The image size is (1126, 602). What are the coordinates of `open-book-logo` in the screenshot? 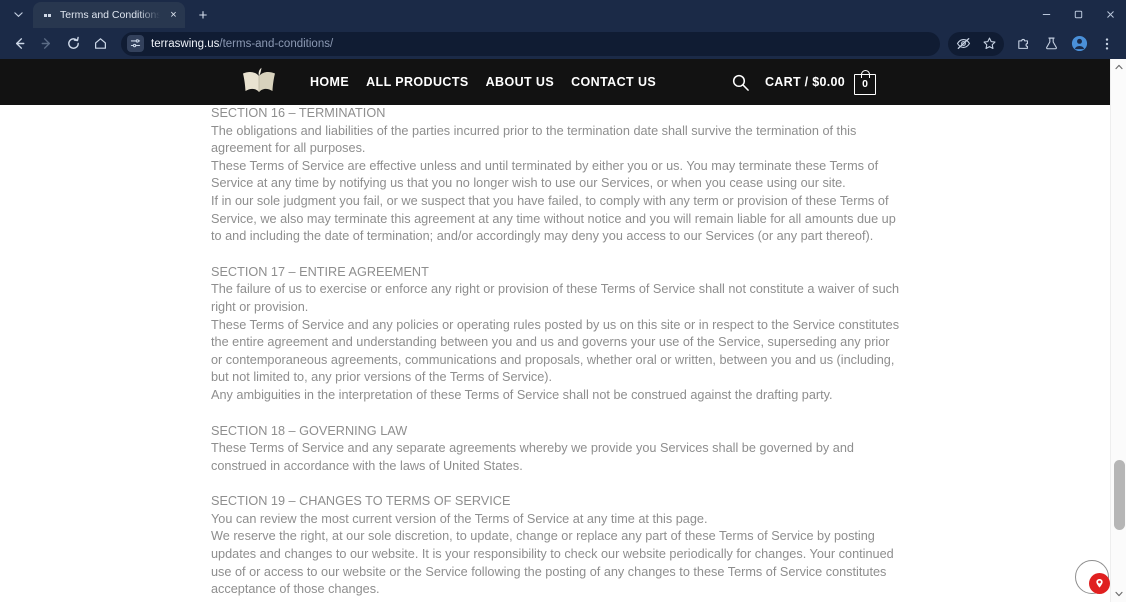 It's located at (259, 82).